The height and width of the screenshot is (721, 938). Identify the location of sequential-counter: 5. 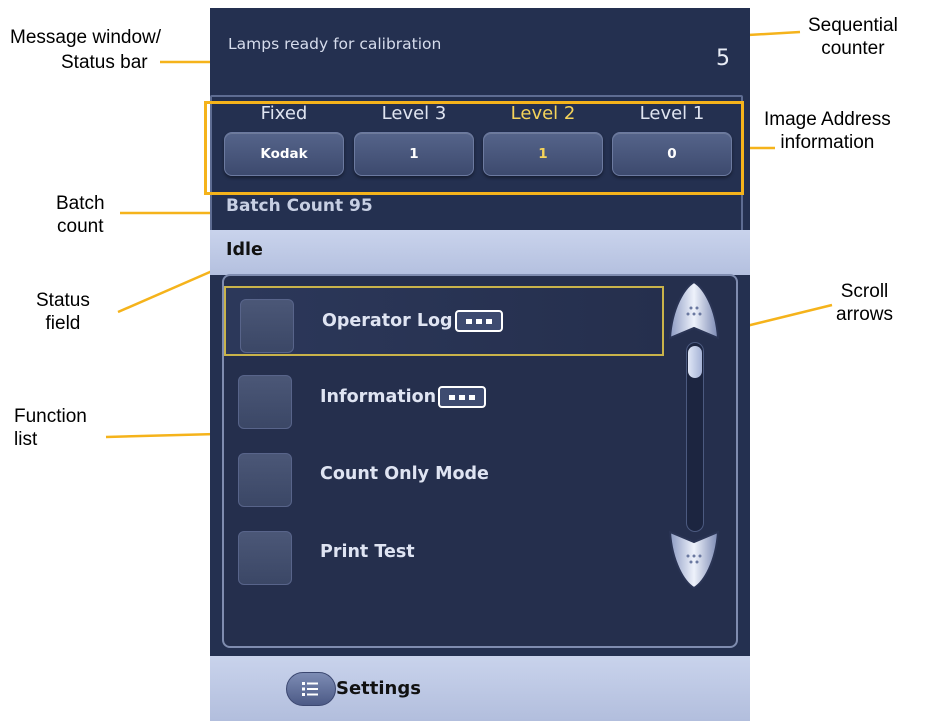
(723, 58).